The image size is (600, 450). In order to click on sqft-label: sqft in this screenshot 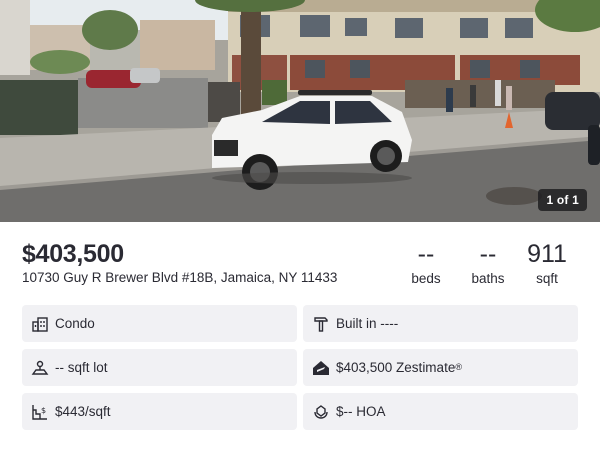, I will do `click(547, 278)`.